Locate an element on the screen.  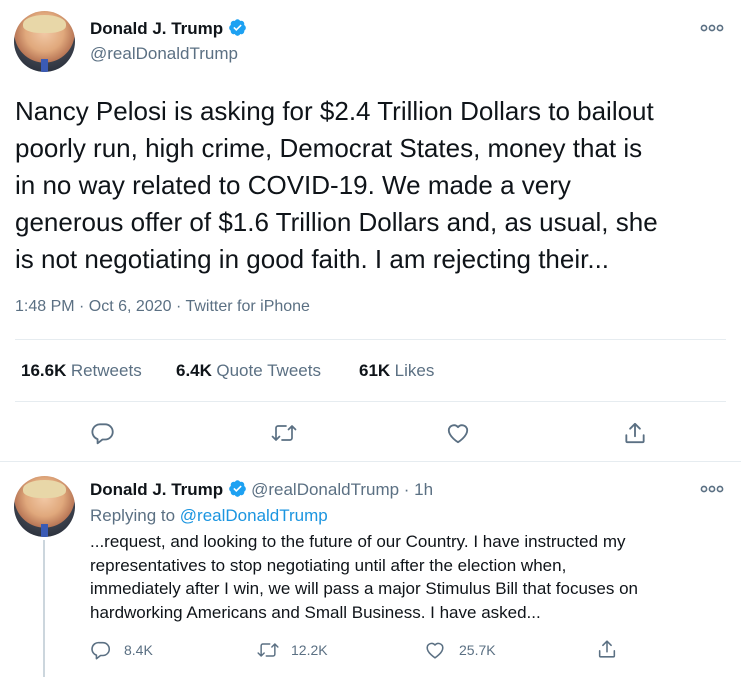
like-count: 25.7K is located at coordinates (477, 650).